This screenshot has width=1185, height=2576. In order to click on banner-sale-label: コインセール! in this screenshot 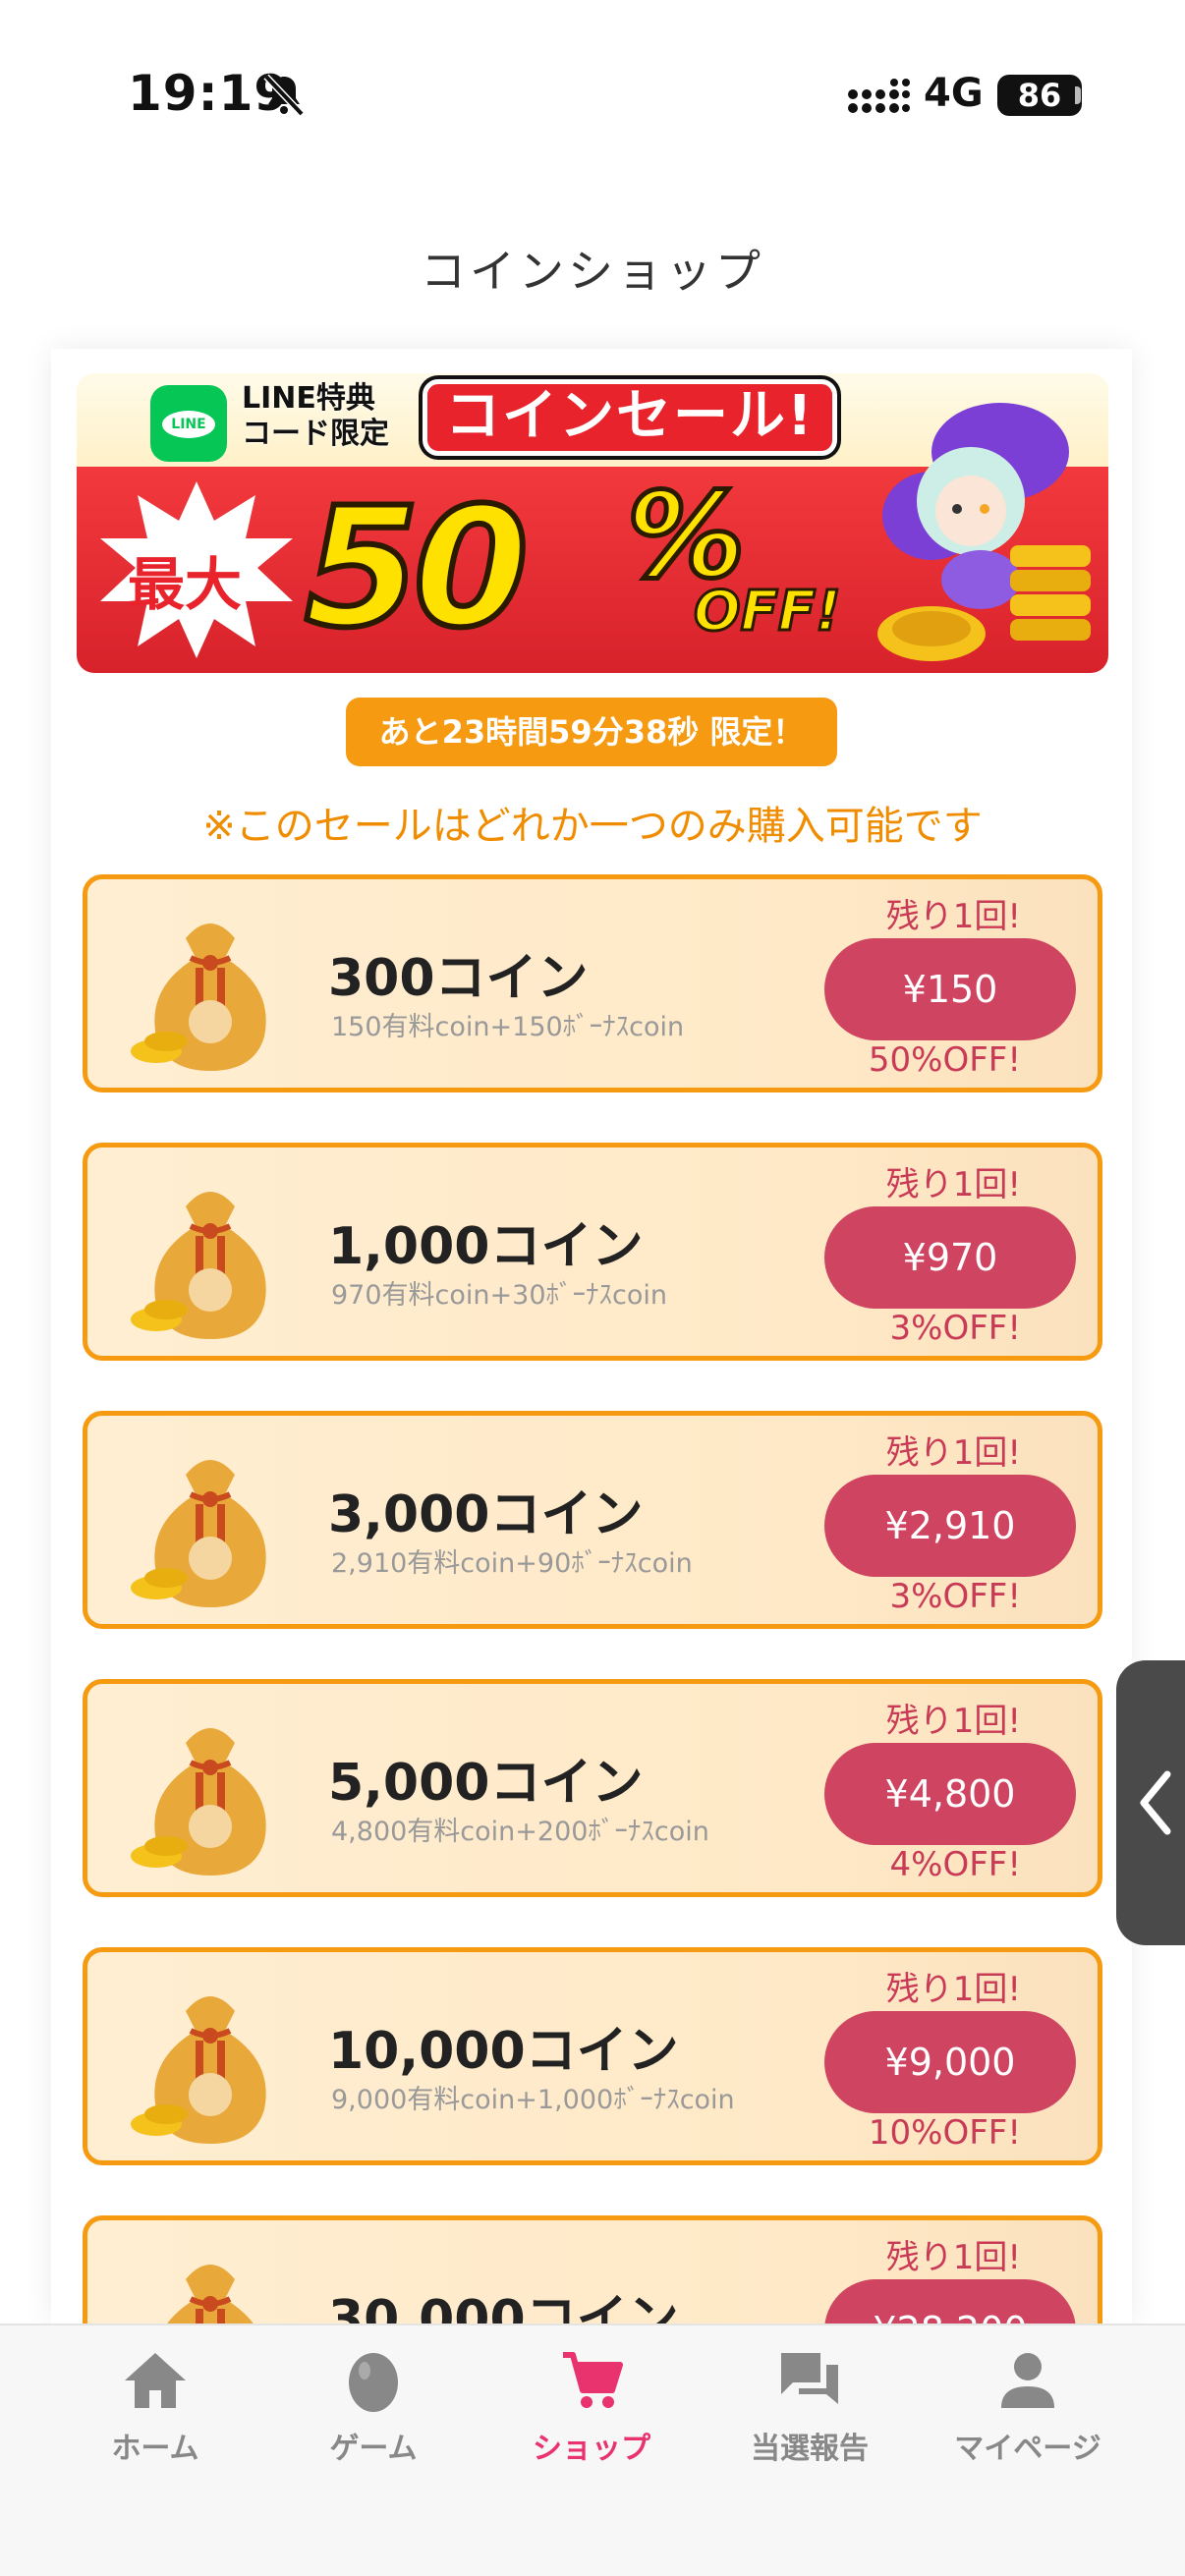, I will do `click(630, 417)`.